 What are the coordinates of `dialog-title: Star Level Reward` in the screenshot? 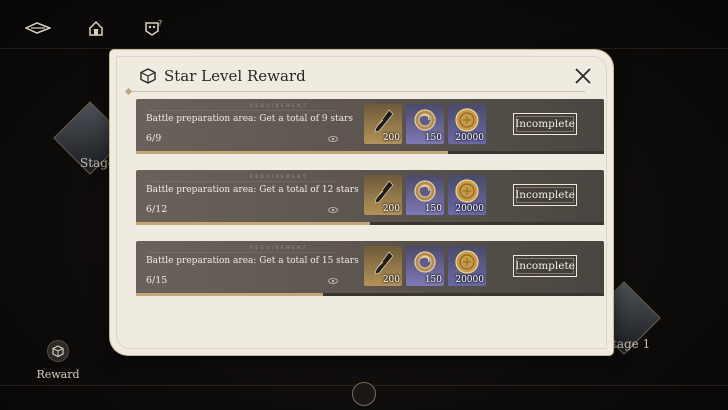 It's located at (235, 76).